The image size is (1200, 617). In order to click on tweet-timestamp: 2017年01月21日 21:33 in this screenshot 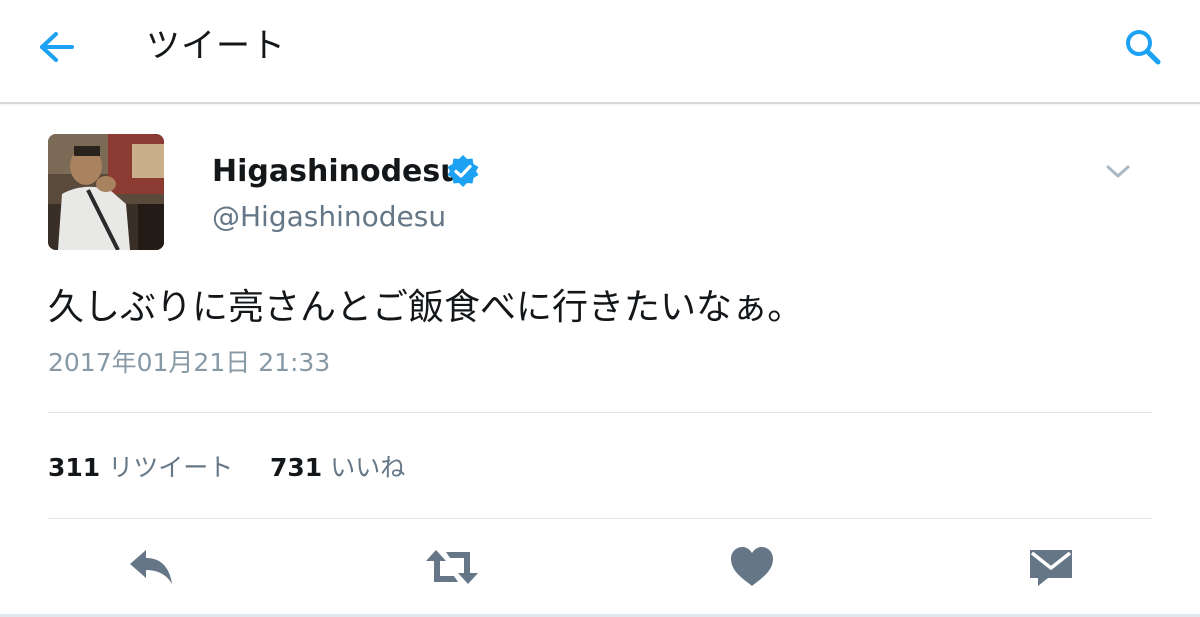, I will do `click(189, 362)`.